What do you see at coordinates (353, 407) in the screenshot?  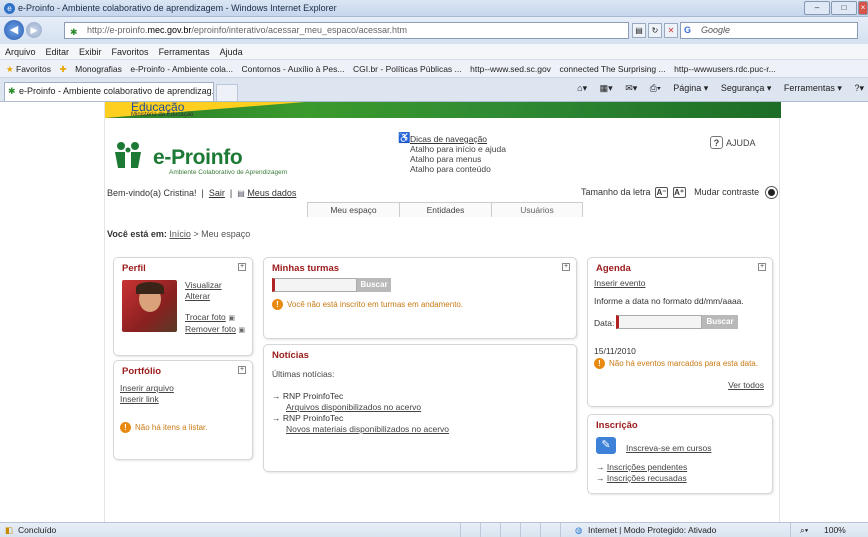 I see `news-headline-link: Arquivos disponibilizados no acervo` at bounding box center [353, 407].